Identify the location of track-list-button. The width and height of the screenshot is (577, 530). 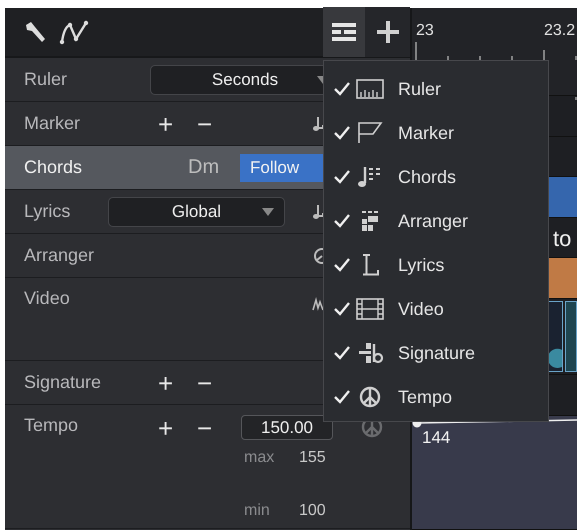
(344, 32).